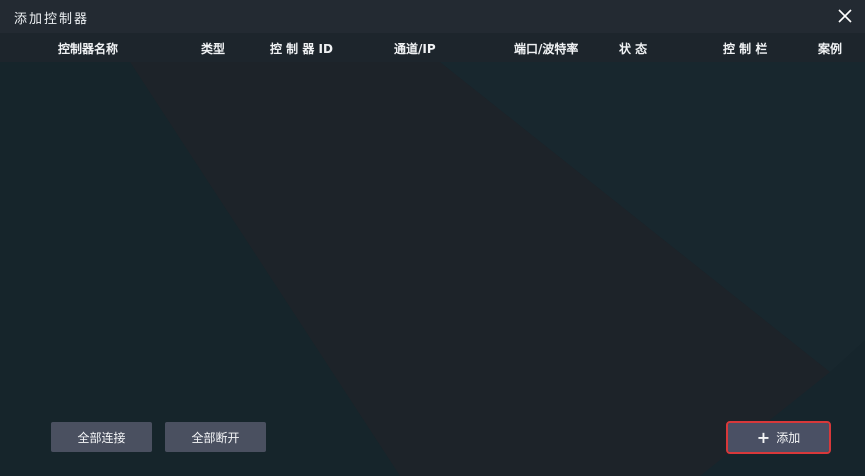  What do you see at coordinates (52, 19) in the screenshot?
I see `dialog-title: 添加控制器` at bounding box center [52, 19].